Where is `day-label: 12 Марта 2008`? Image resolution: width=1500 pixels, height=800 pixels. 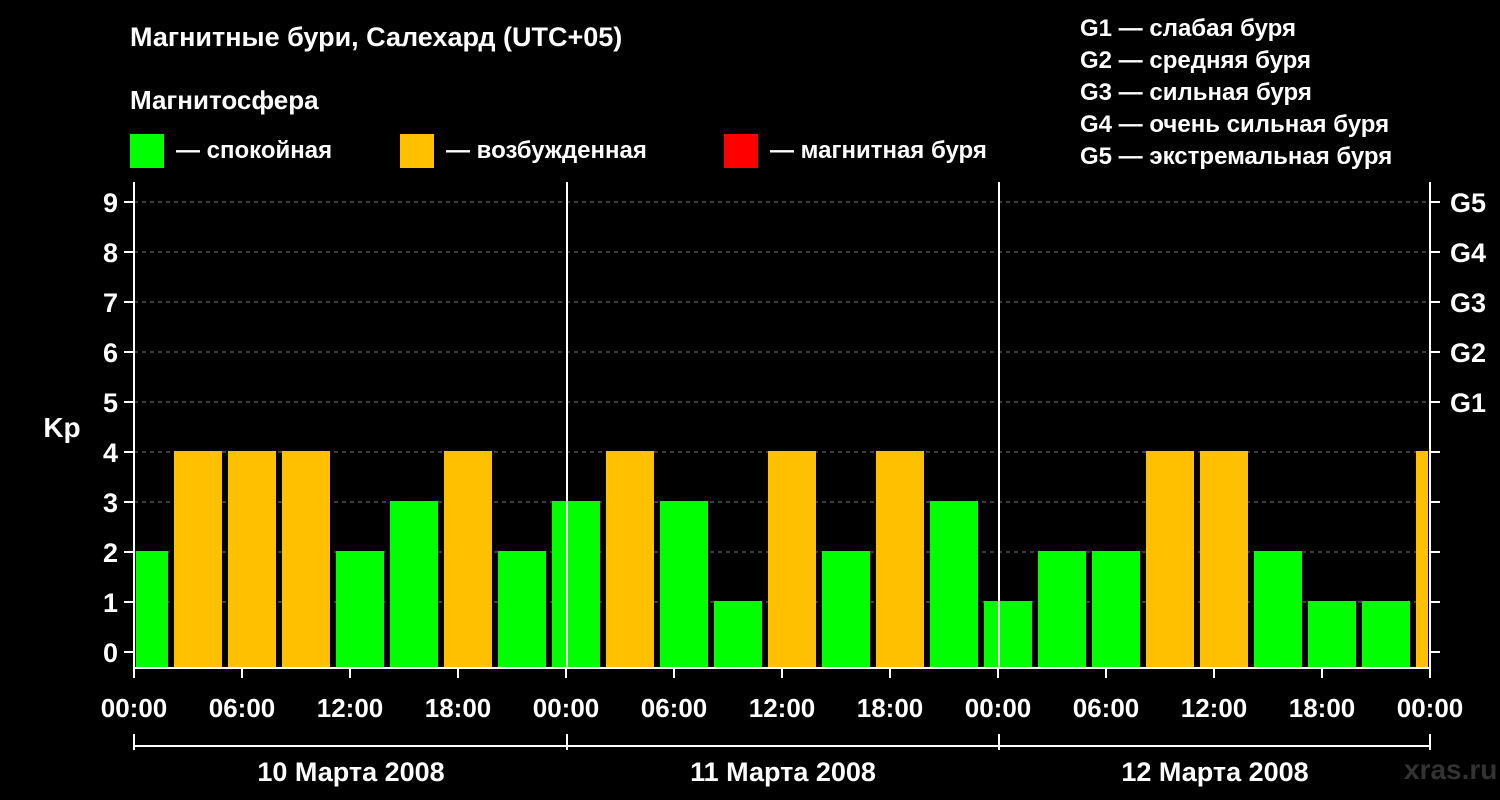 day-label: 12 Марта 2008 is located at coordinates (1214, 772).